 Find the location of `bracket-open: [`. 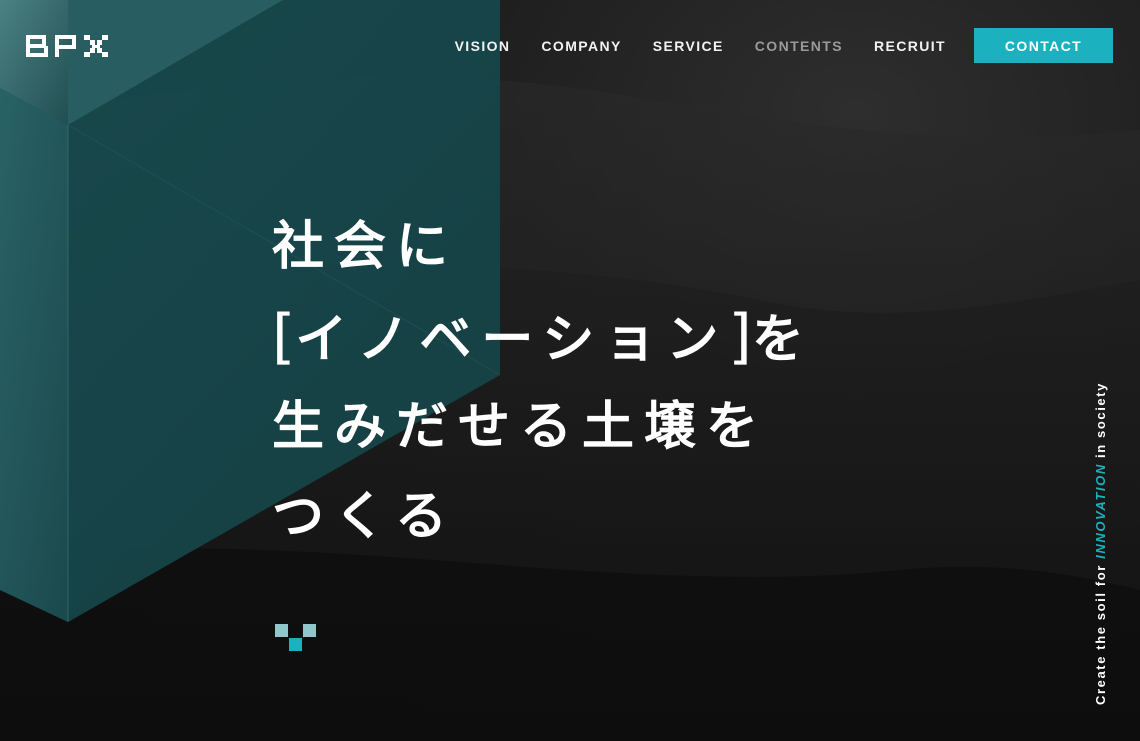

bracket-open: [ is located at coordinates (284, 337).